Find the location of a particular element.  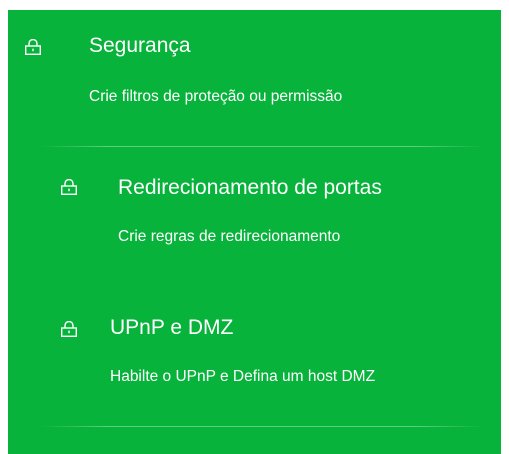

menu-item-description: Crie regras de redirecionamento is located at coordinates (229, 236).